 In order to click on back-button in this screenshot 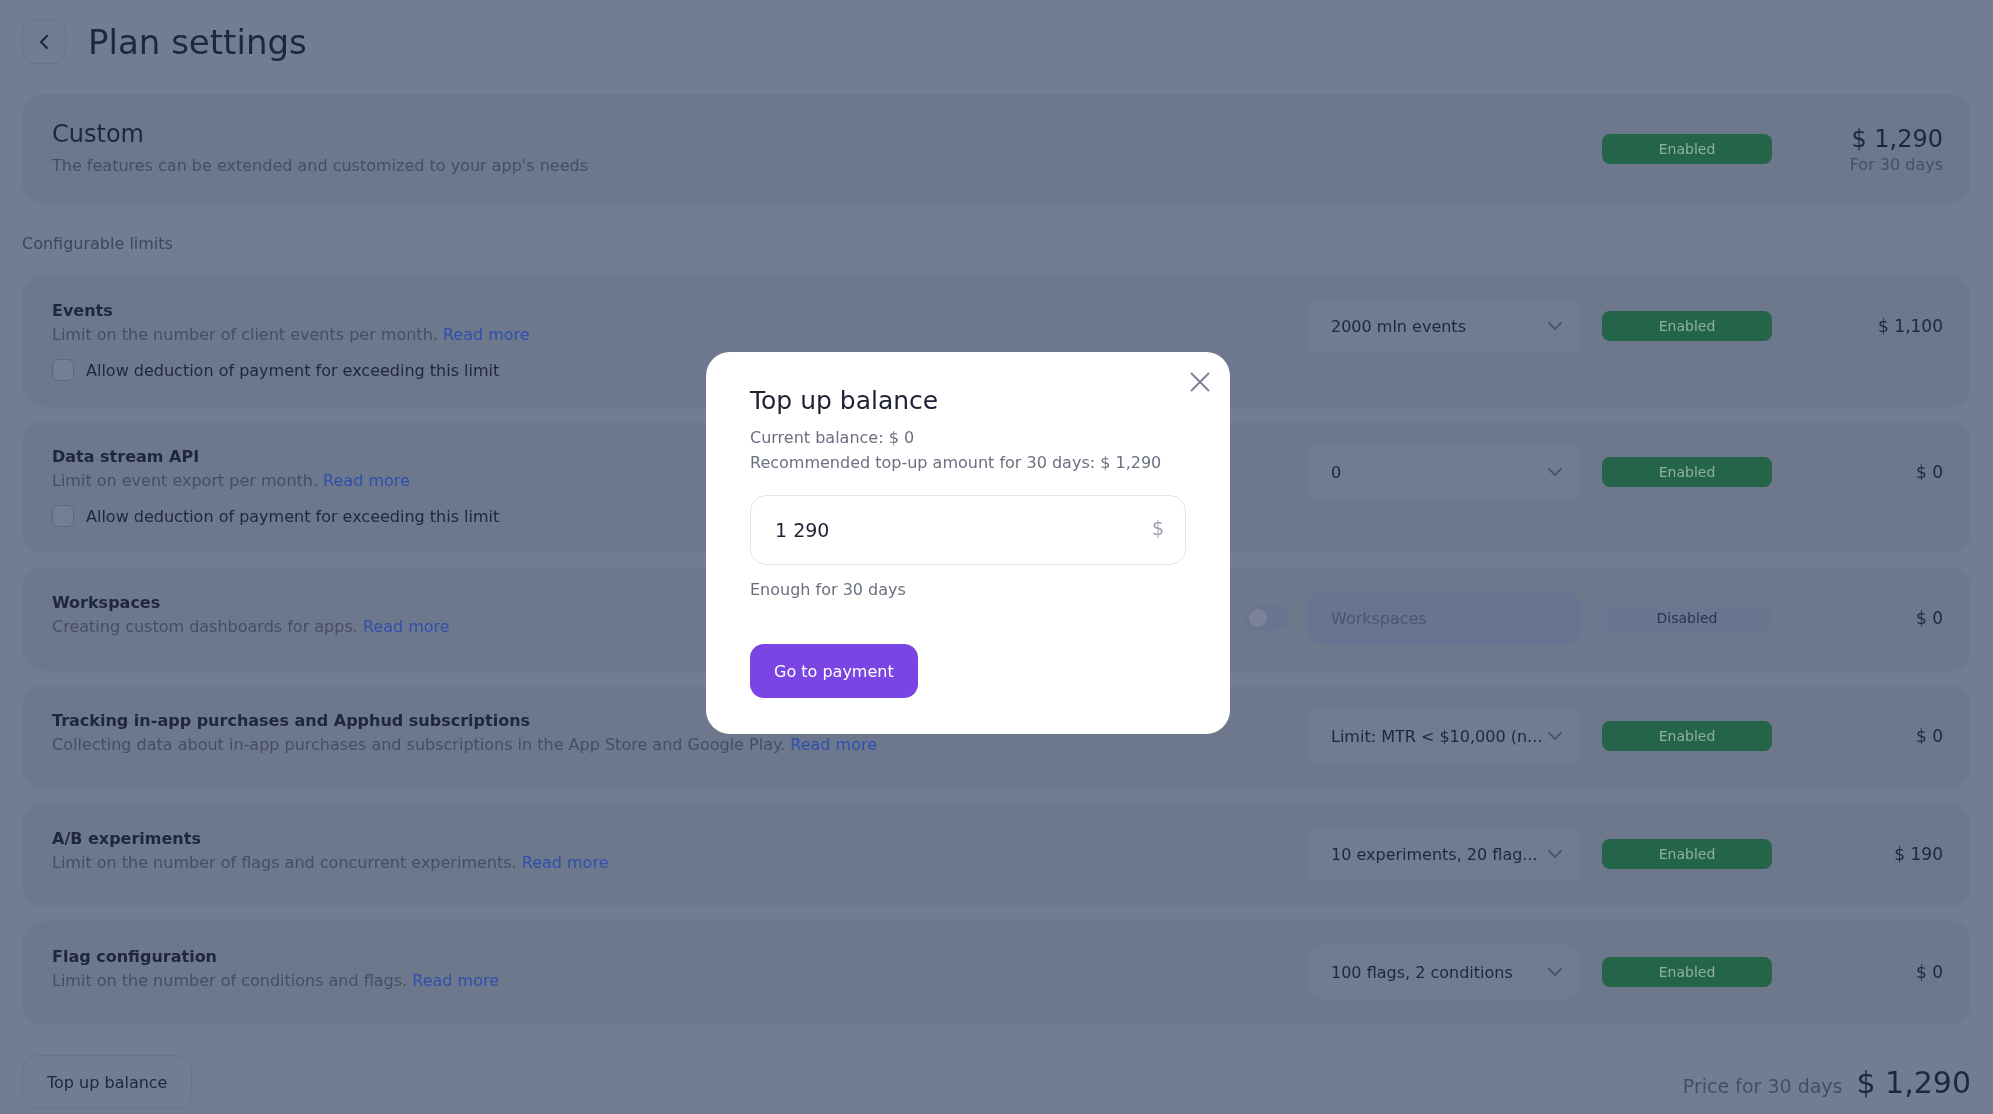, I will do `click(44, 42)`.